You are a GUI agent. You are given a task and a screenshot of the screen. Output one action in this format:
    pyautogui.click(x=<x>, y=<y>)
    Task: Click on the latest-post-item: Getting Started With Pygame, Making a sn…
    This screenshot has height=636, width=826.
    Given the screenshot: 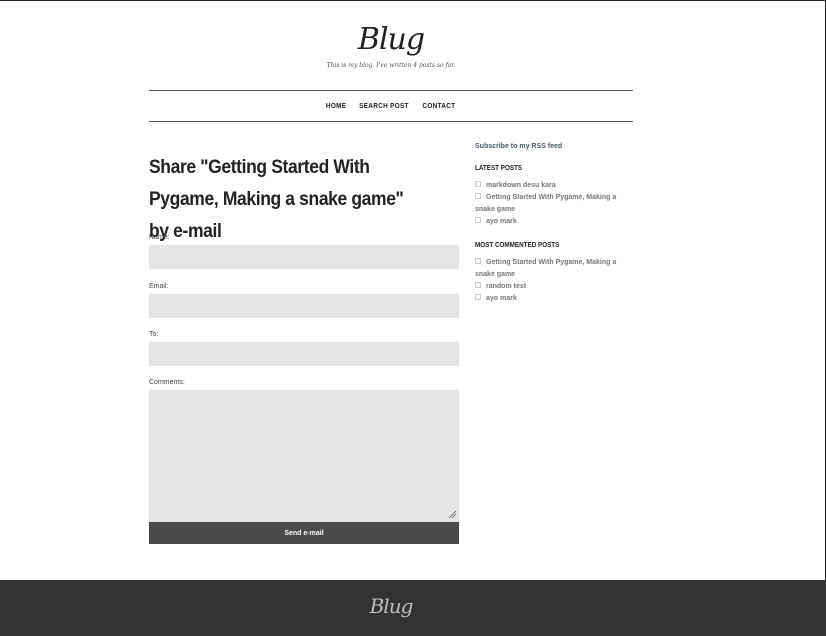 What is the action you would take?
    pyautogui.click(x=555, y=204)
    